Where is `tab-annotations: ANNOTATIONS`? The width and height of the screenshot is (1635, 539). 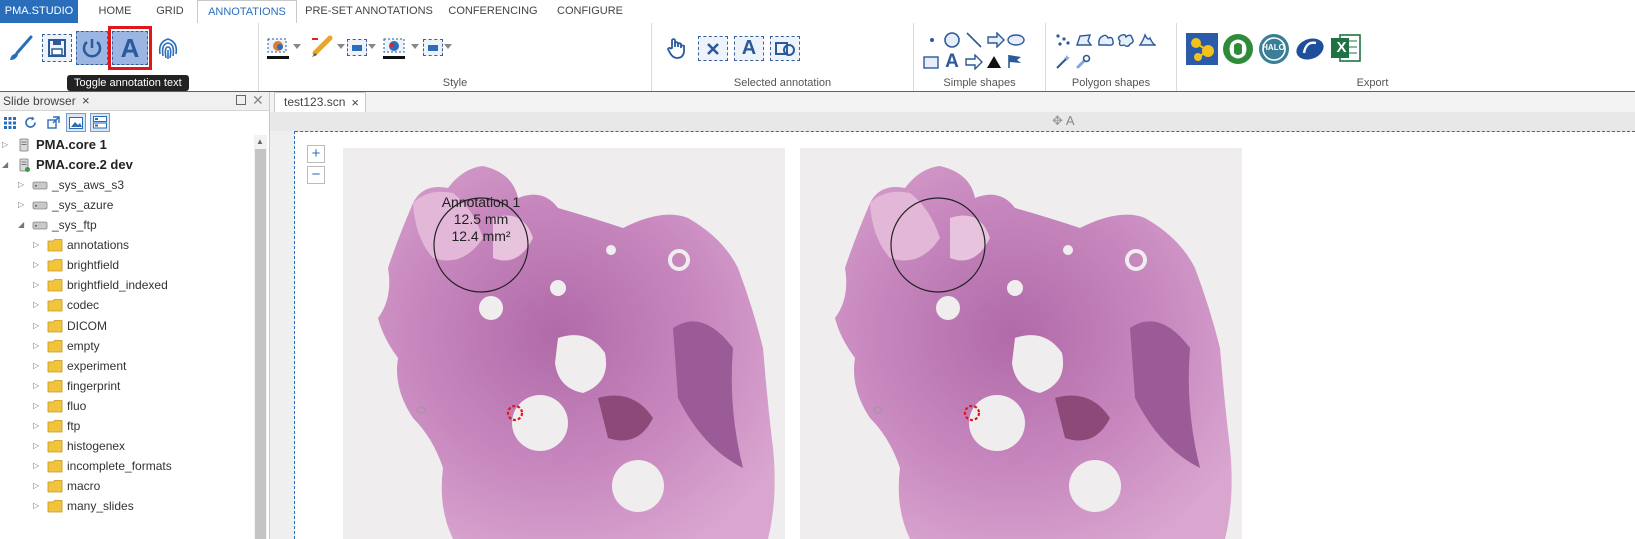
tab-annotations: ANNOTATIONS is located at coordinates (247, 12).